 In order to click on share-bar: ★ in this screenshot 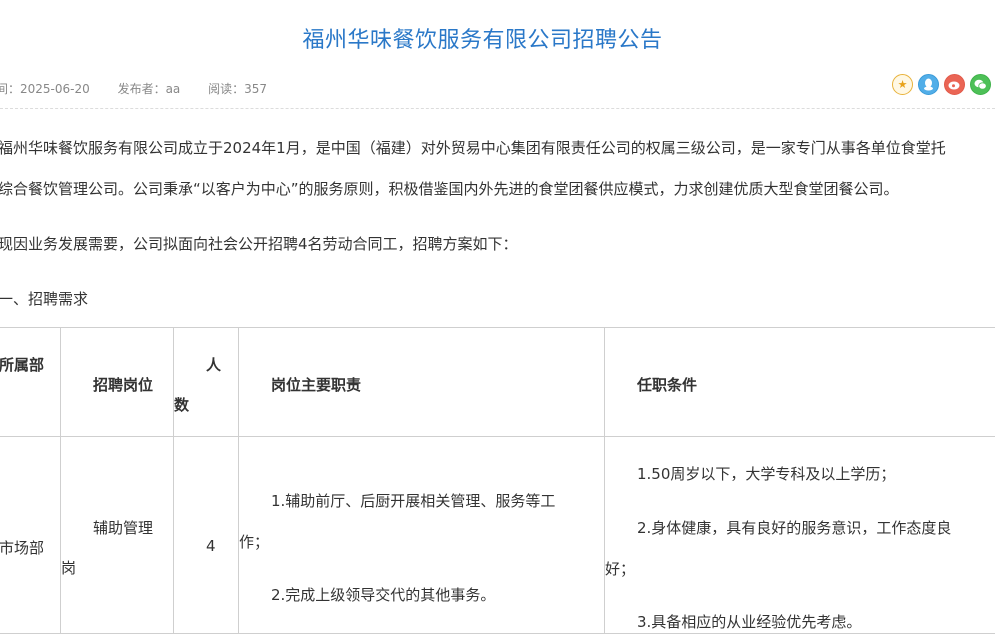, I will do `click(941, 84)`.